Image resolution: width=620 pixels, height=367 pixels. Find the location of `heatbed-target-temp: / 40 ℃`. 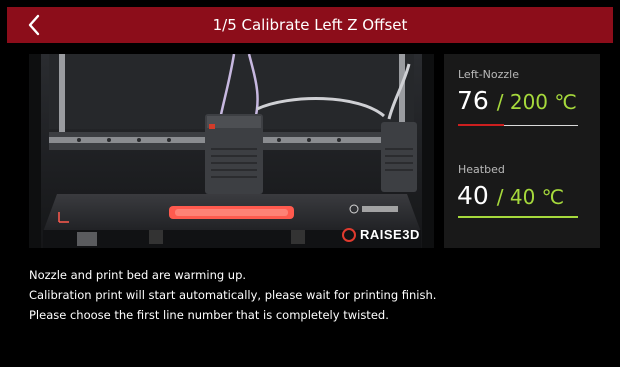

heatbed-target-temp: / 40 ℃ is located at coordinates (530, 197).